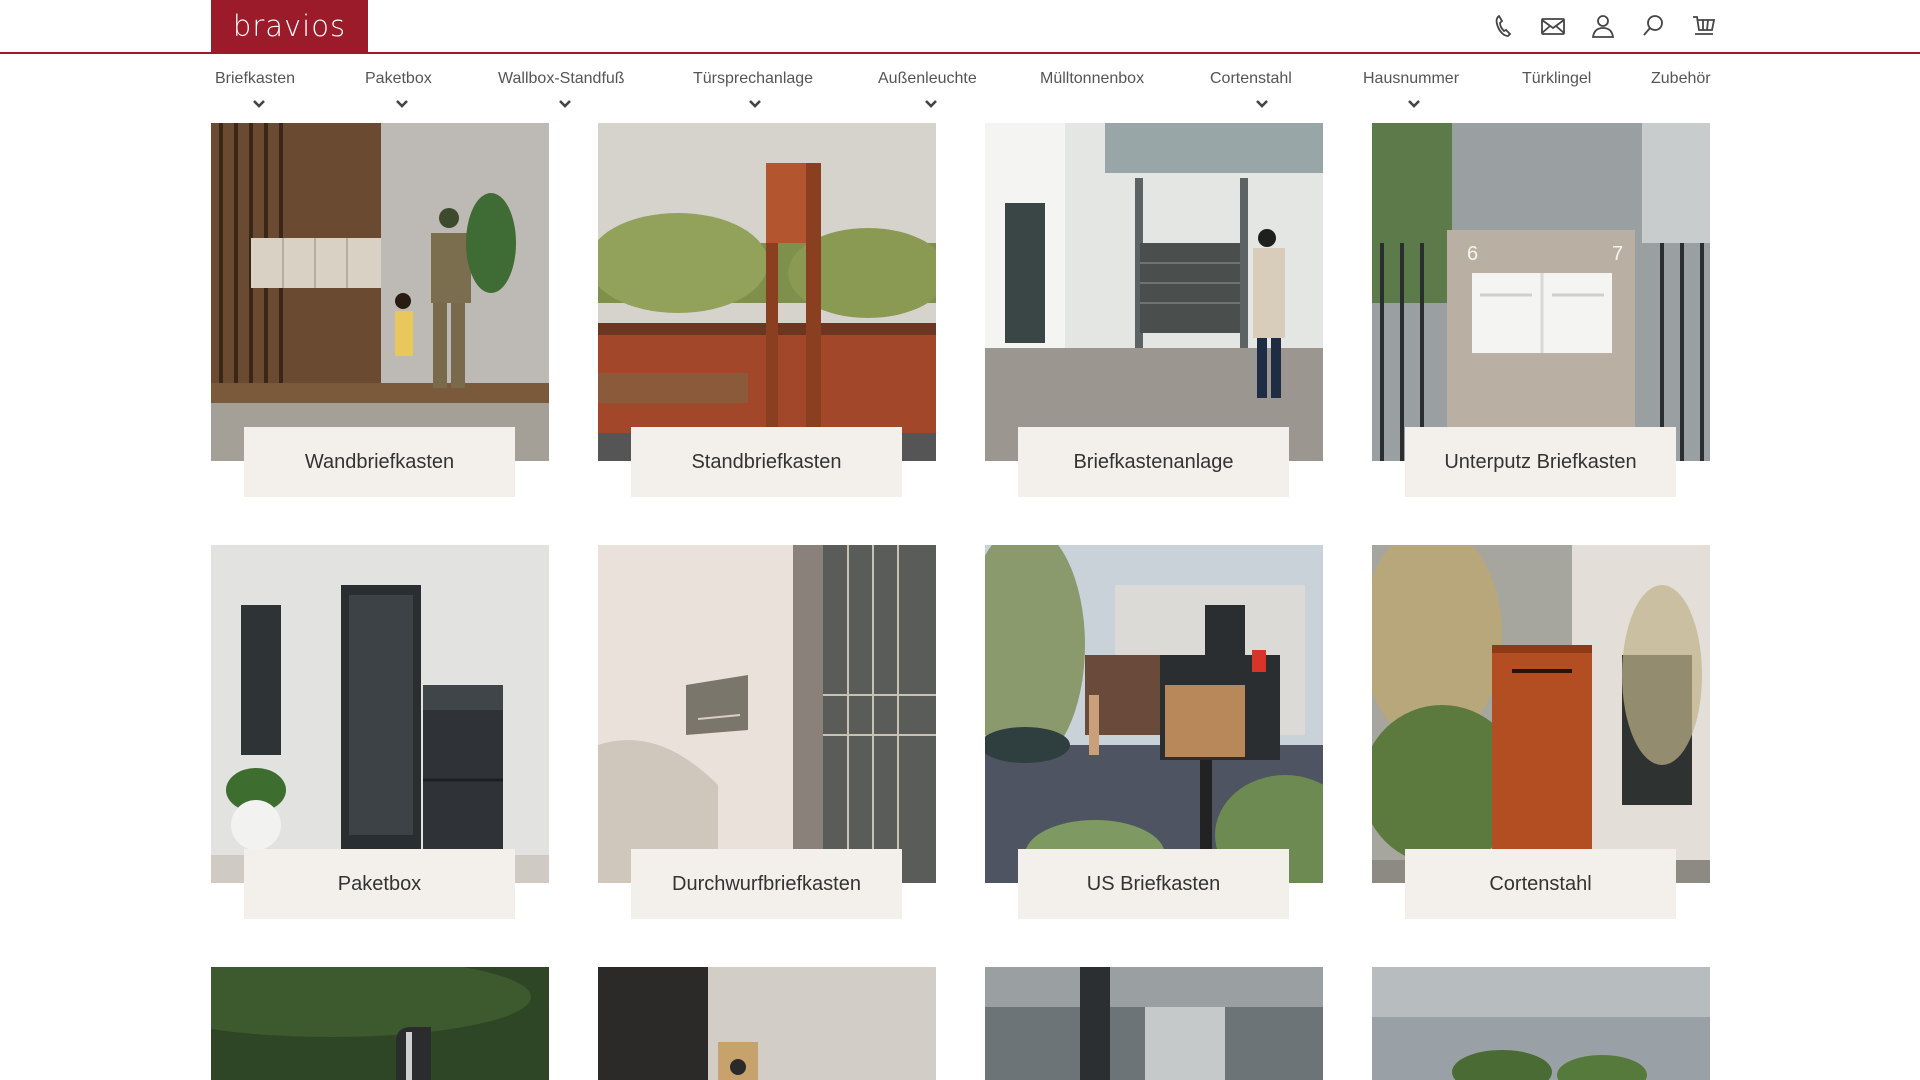  Describe the element at coordinates (379, 462) in the screenshot. I see `category-label: Wandbriefkasten` at that location.